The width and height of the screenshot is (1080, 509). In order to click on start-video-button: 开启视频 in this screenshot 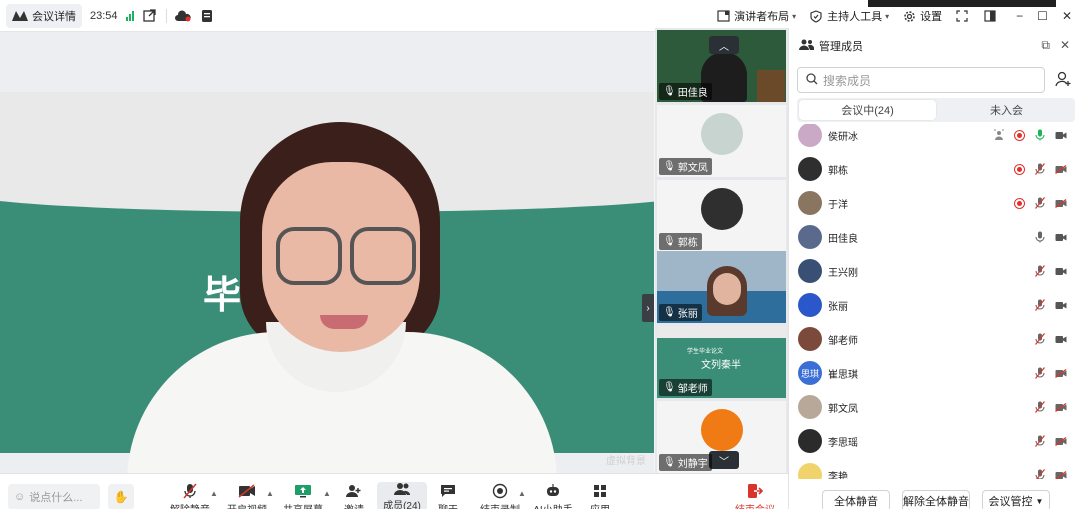, I will do `click(247, 495)`.